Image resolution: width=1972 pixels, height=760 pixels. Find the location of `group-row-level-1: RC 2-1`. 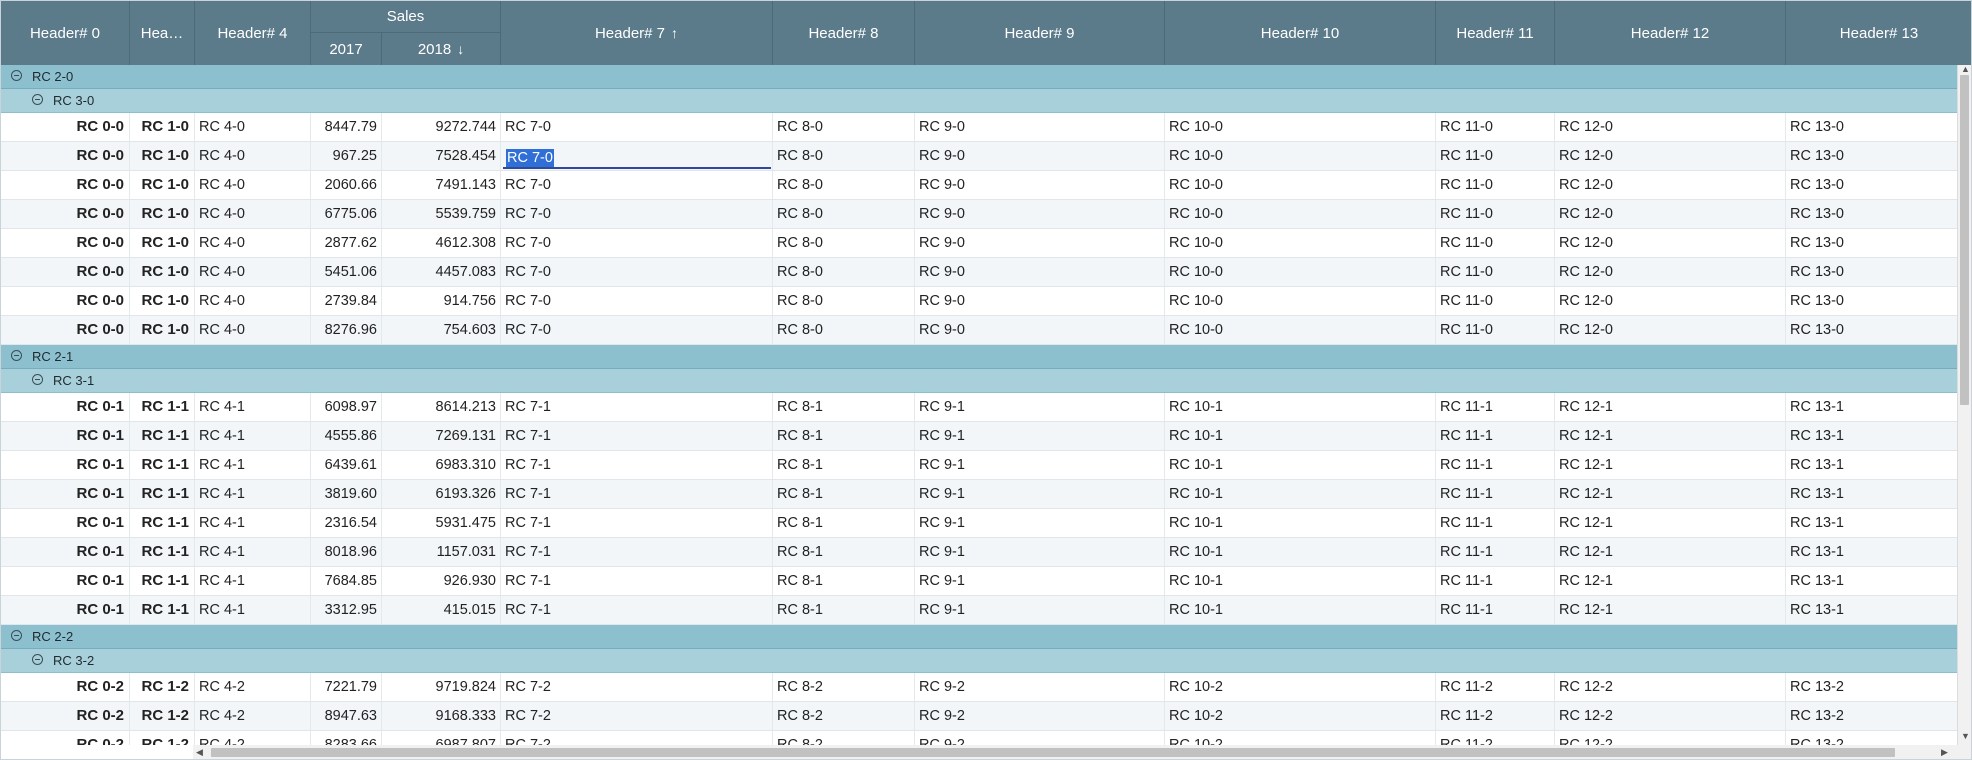

group-row-level-1: RC 2-1 is located at coordinates (979, 357).